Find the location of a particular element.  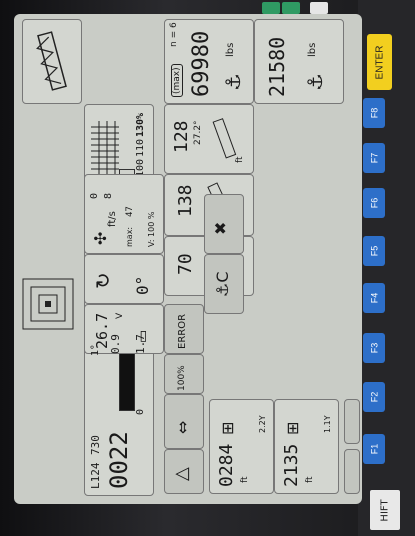

slew-cell: ↻ 0° is located at coordinates (124, 279).